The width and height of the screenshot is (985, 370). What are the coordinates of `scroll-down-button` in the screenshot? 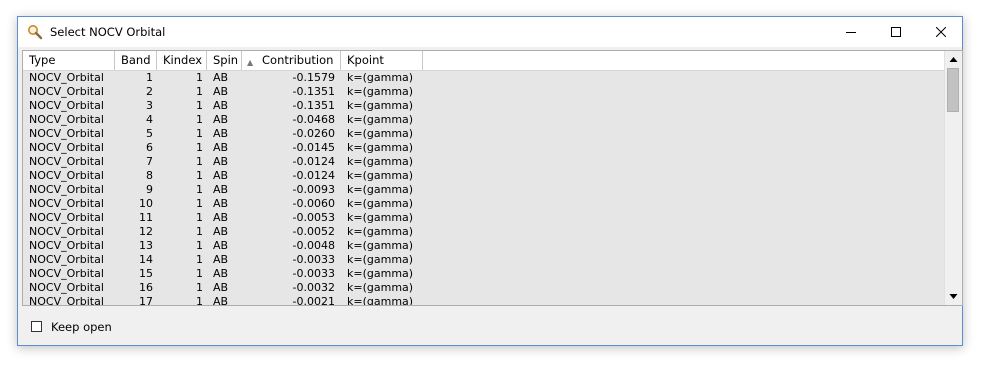 It's located at (953, 296).